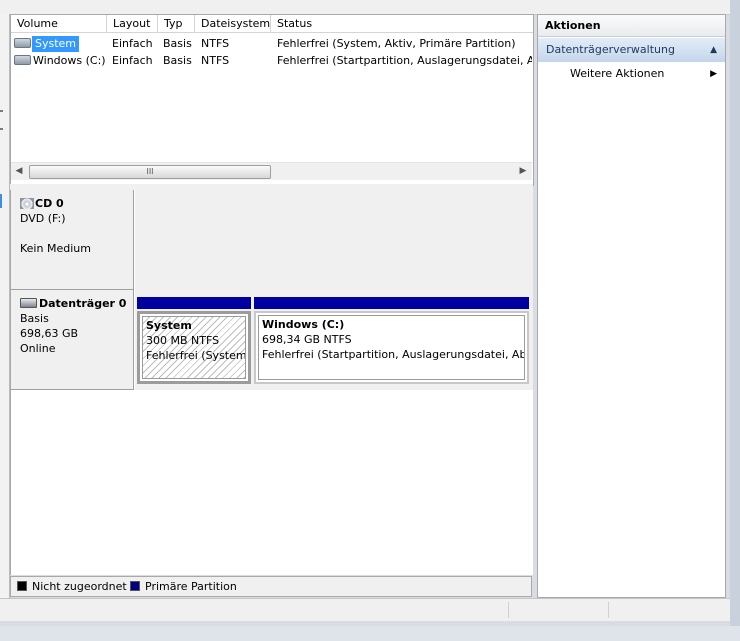 The width and height of the screenshot is (740, 641). Describe the element at coordinates (76, 233) in the screenshot. I see `disk-spacer` at that location.